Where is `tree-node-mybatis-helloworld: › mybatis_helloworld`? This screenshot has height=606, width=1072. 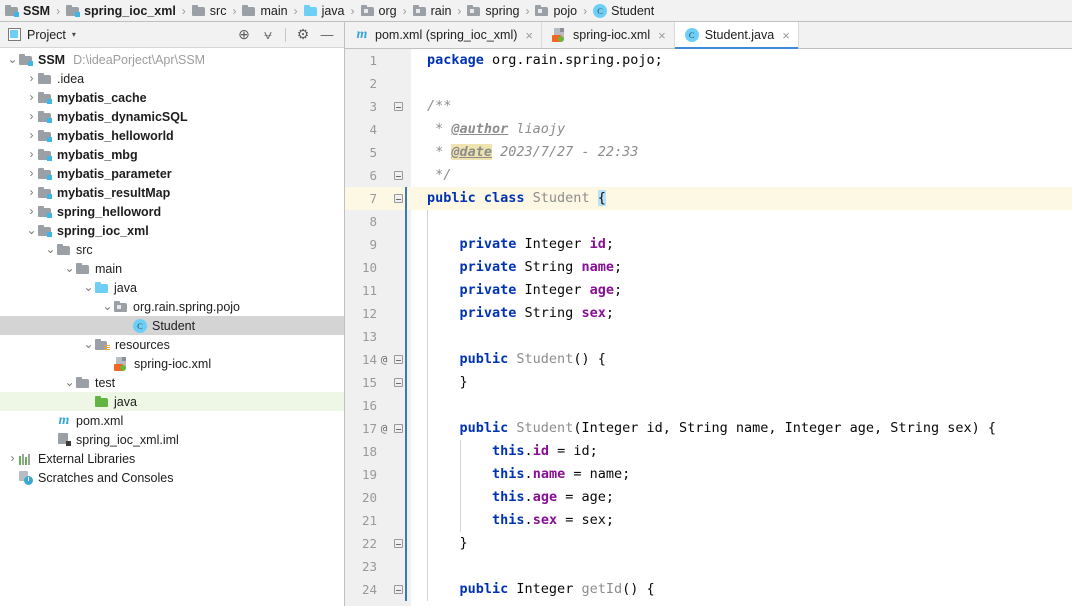 tree-node-mybatis-helloworld: › mybatis_helloworld is located at coordinates (172, 135).